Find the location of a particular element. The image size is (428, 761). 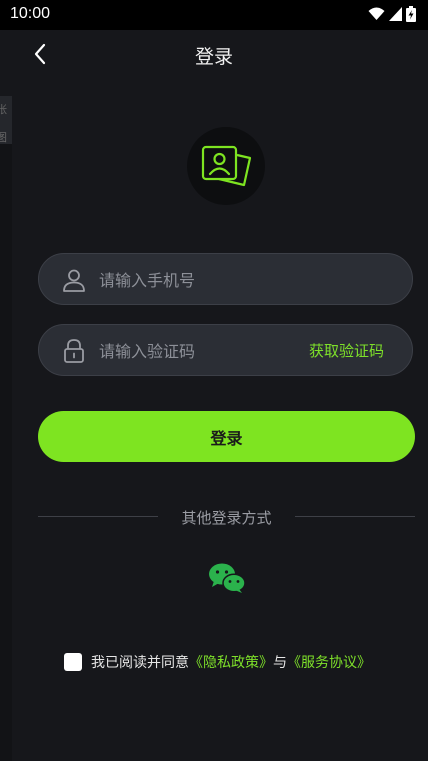

login-button: 登录 is located at coordinates (226, 436).